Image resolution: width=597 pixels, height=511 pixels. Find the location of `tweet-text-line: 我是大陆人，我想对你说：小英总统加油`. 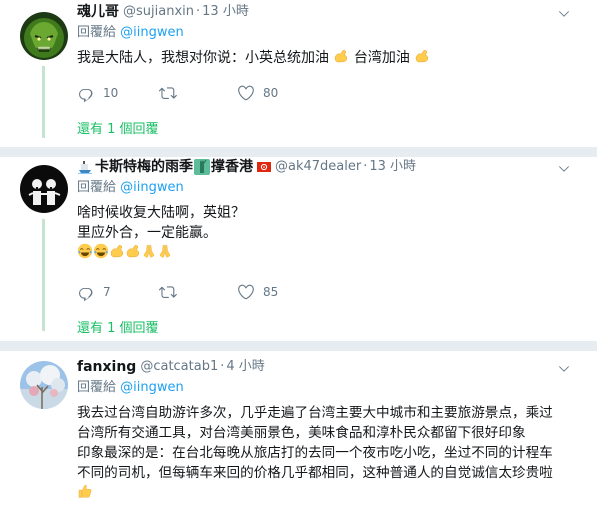

tweet-text-line: 我是大陆人，我想对你说：小英总统加油 is located at coordinates (203, 58).